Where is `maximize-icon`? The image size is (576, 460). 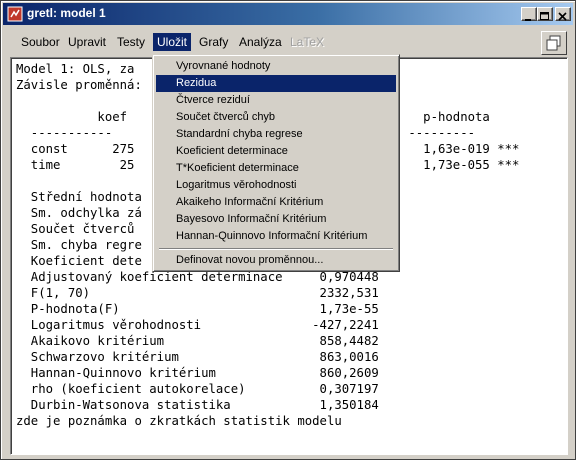 maximize-icon is located at coordinates (544, 16).